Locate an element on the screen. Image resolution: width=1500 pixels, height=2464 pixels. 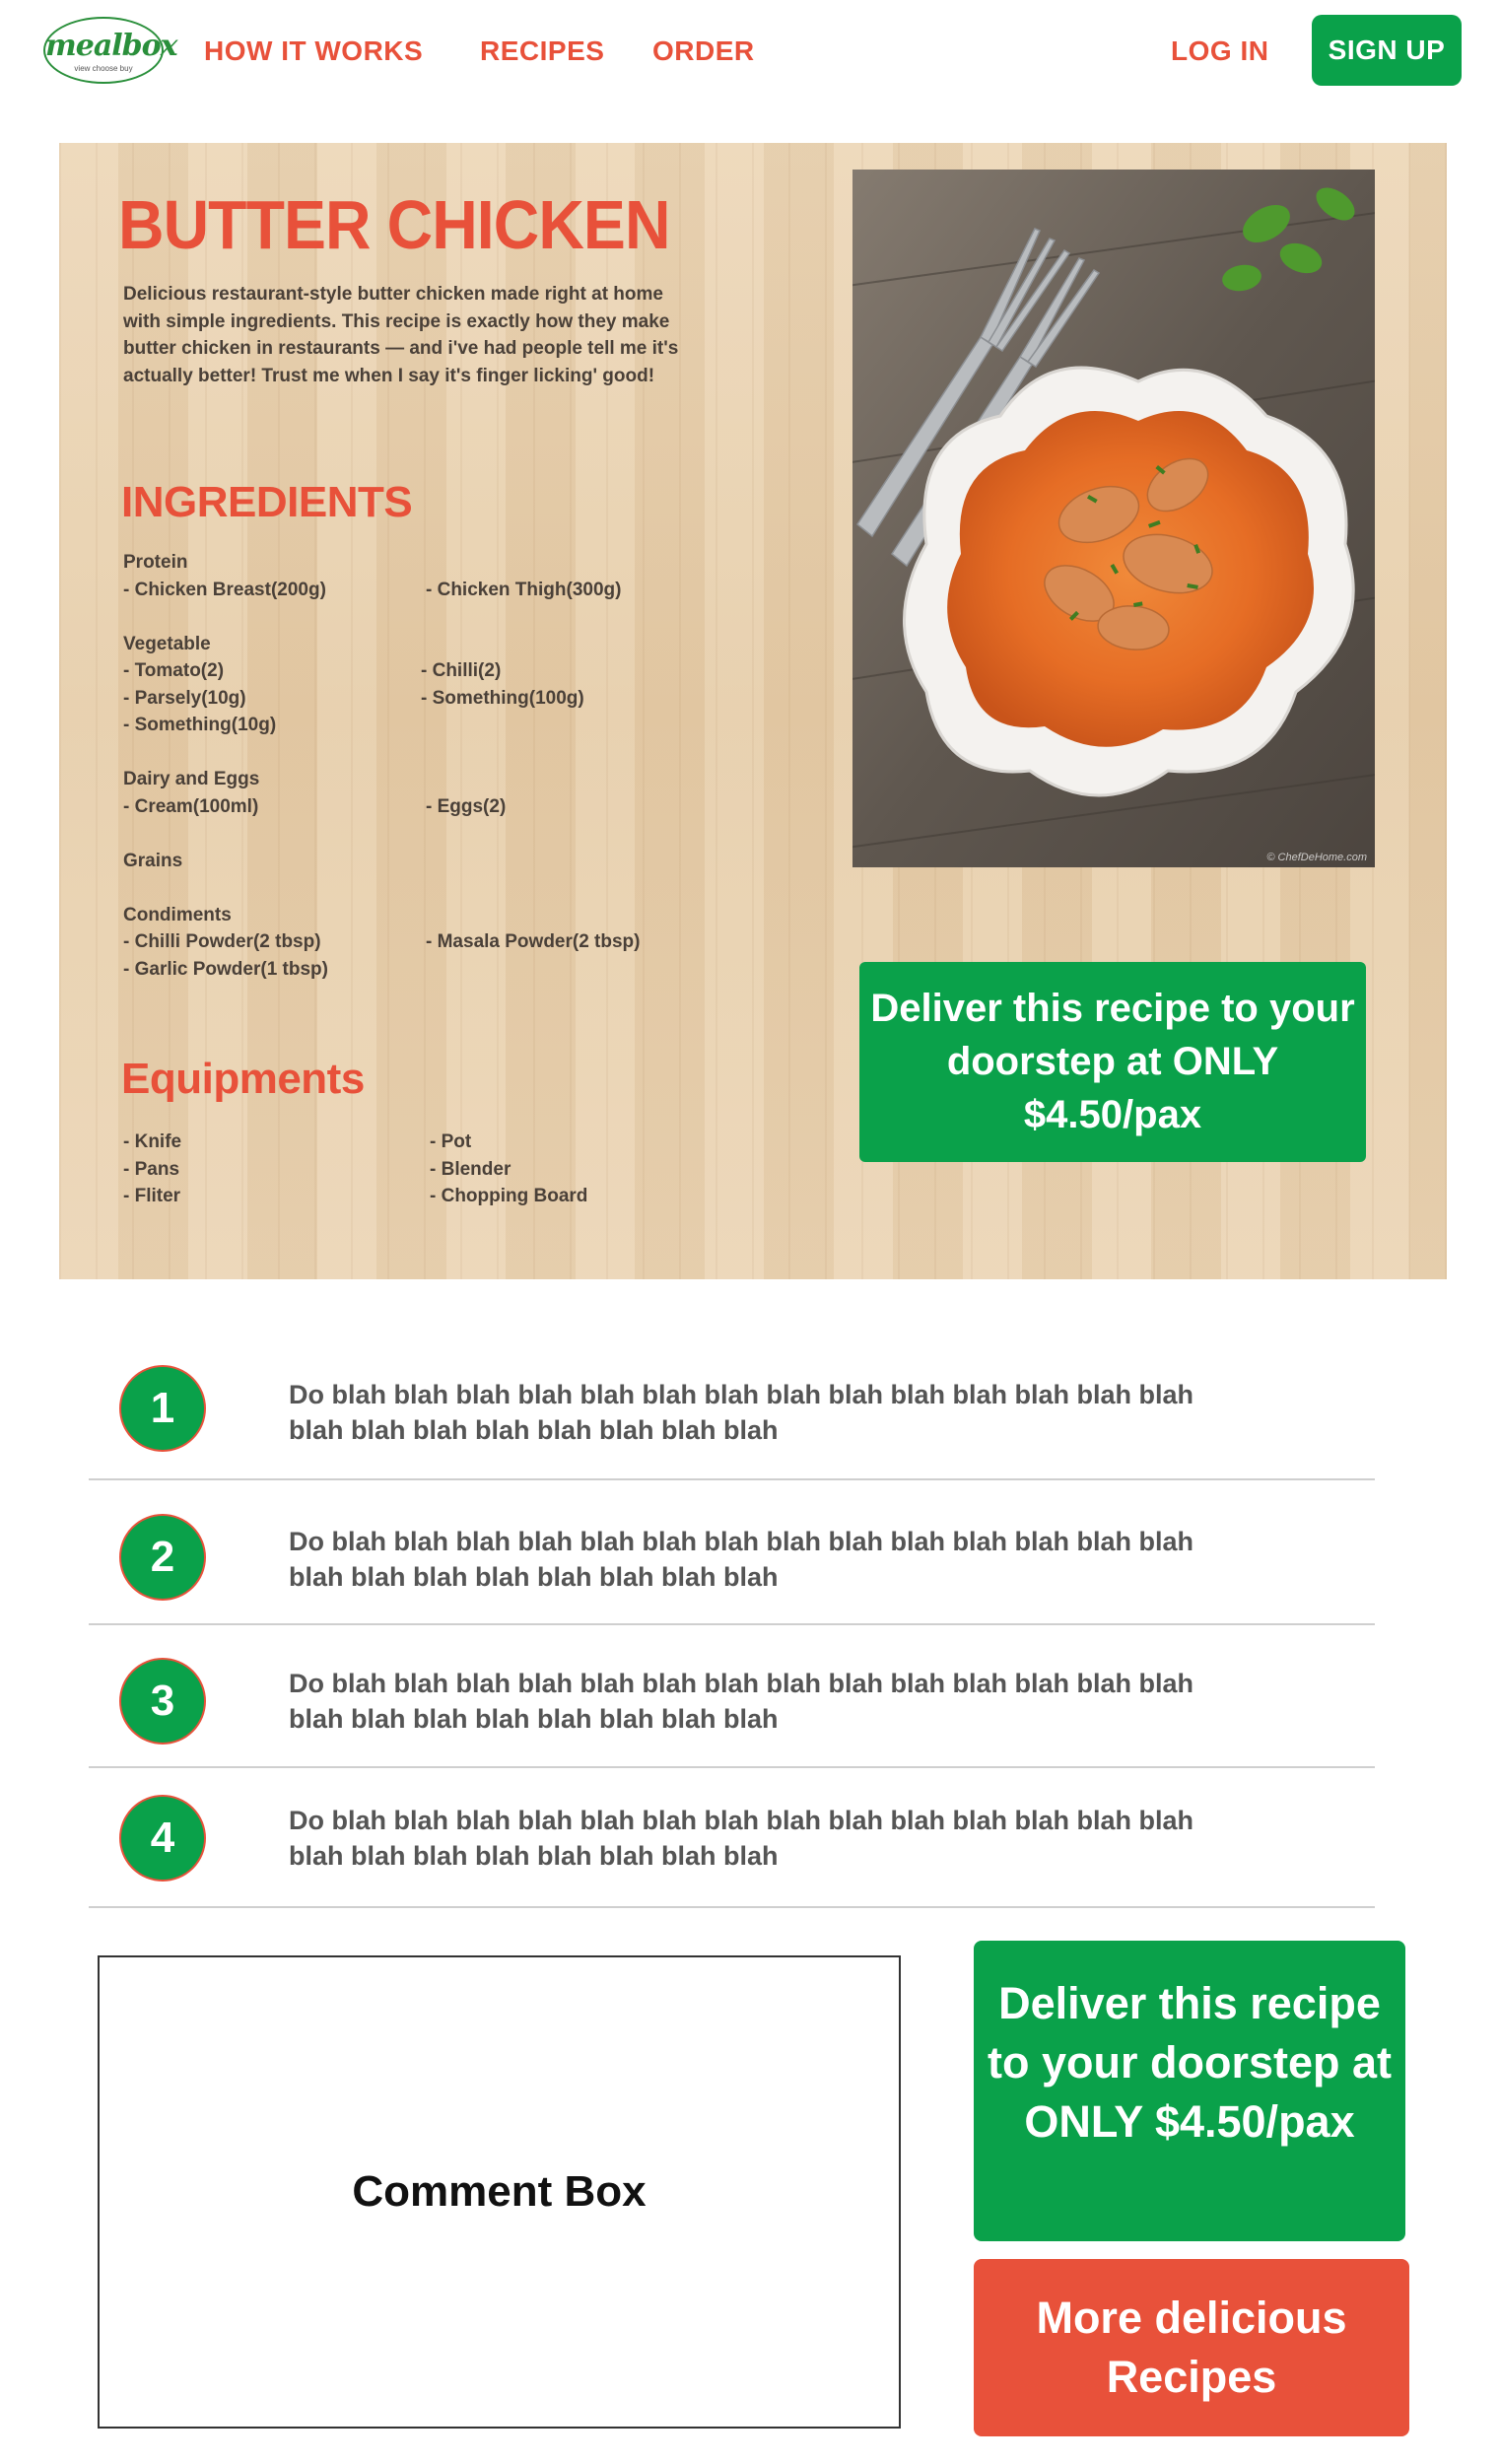
equipment-row: - Pans - Blender is located at coordinates (419, 1170).